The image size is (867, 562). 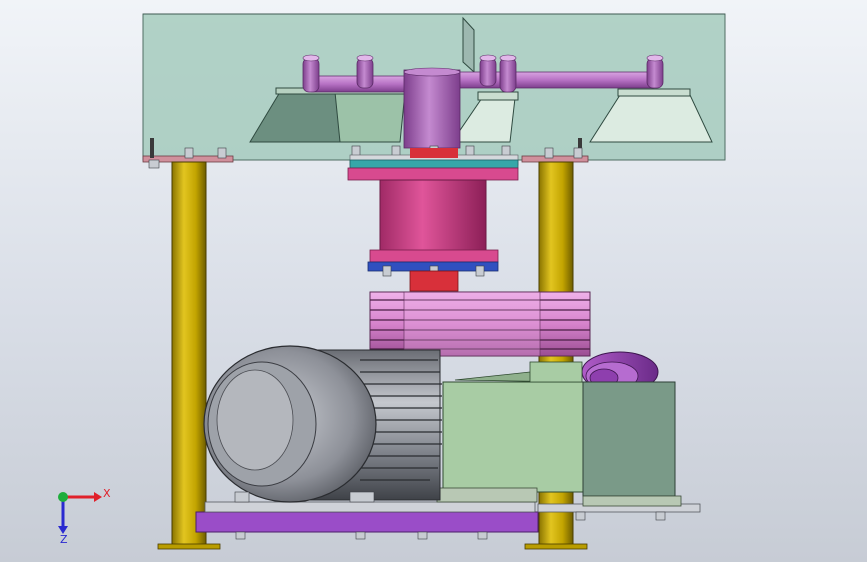 What do you see at coordinates (82, 497) in the screenshot?
I see `x-axis-arrow` at bounding box center [82, 497].